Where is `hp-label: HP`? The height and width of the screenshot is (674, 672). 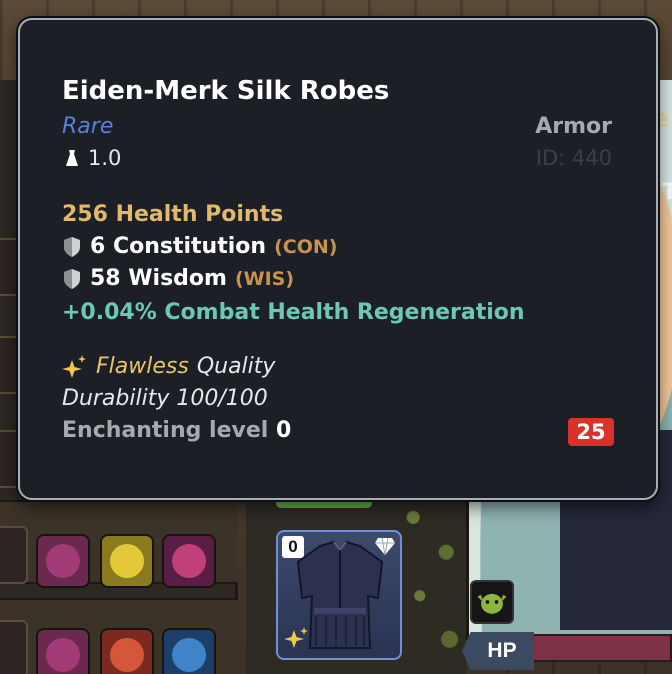
hp-label: HP is located at coordinates (498, 651).